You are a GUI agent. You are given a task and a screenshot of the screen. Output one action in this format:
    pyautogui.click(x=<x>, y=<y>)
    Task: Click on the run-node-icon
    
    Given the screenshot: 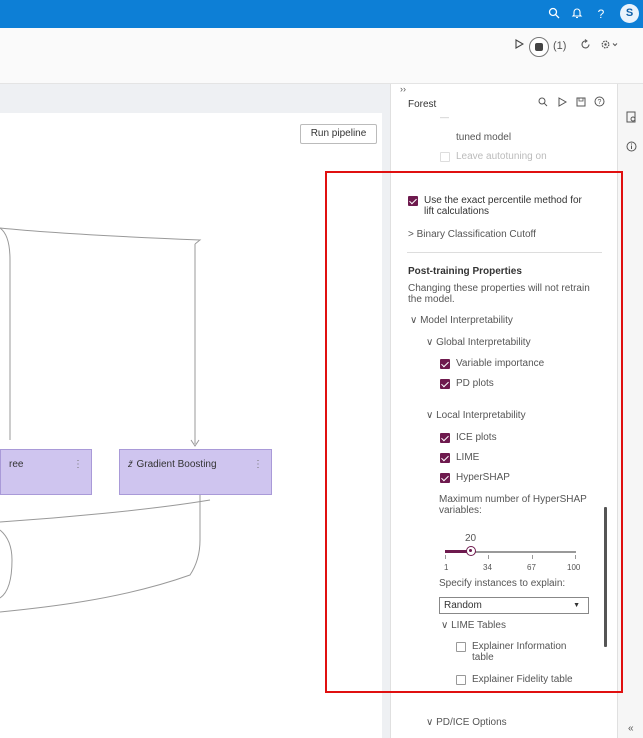 What is the action you would take?
    pyautogui.click(x=563, y=103)
    